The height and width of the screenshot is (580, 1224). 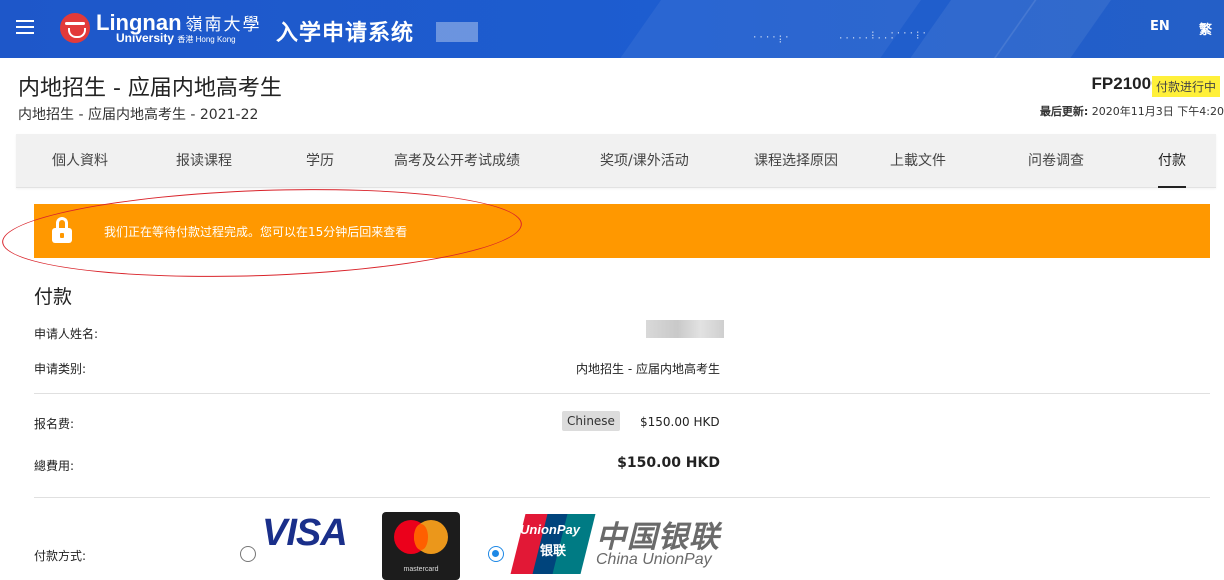 I want to click on unionpay-logo-text: UnionPay, so click(x=550, y=529).